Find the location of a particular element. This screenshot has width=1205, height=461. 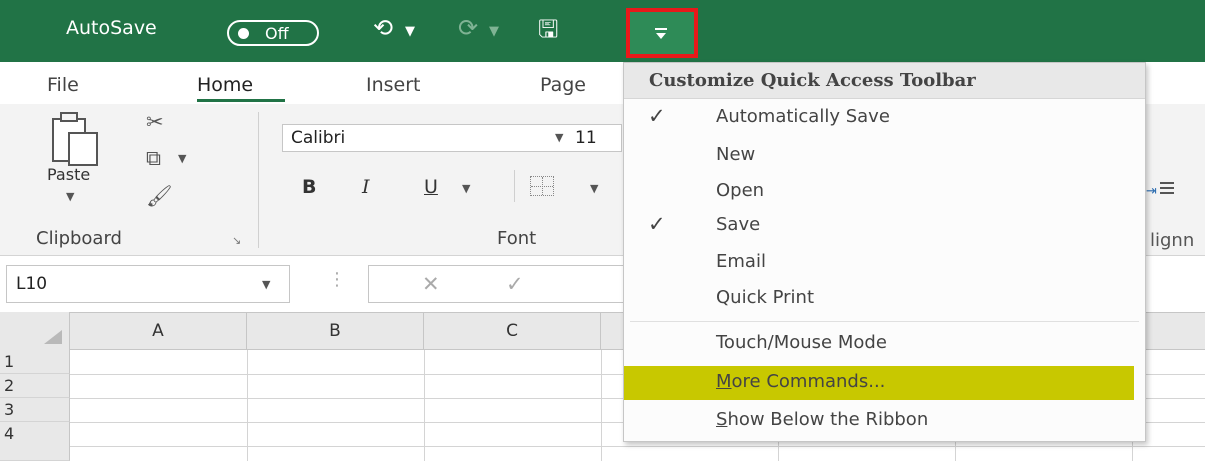

tab-file: File is located at coordinates (63, 85).